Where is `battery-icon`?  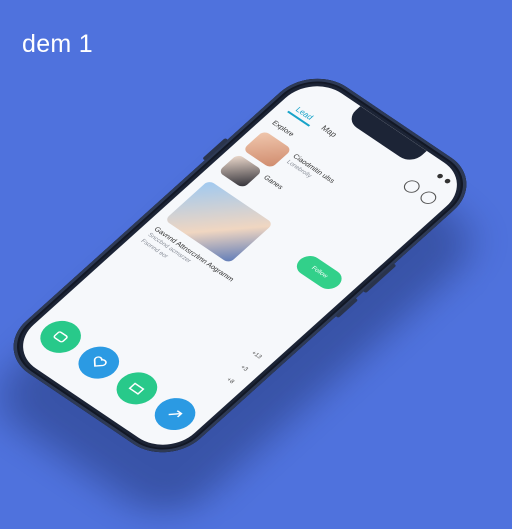
battery-icon is located at coordinates (447, 180).